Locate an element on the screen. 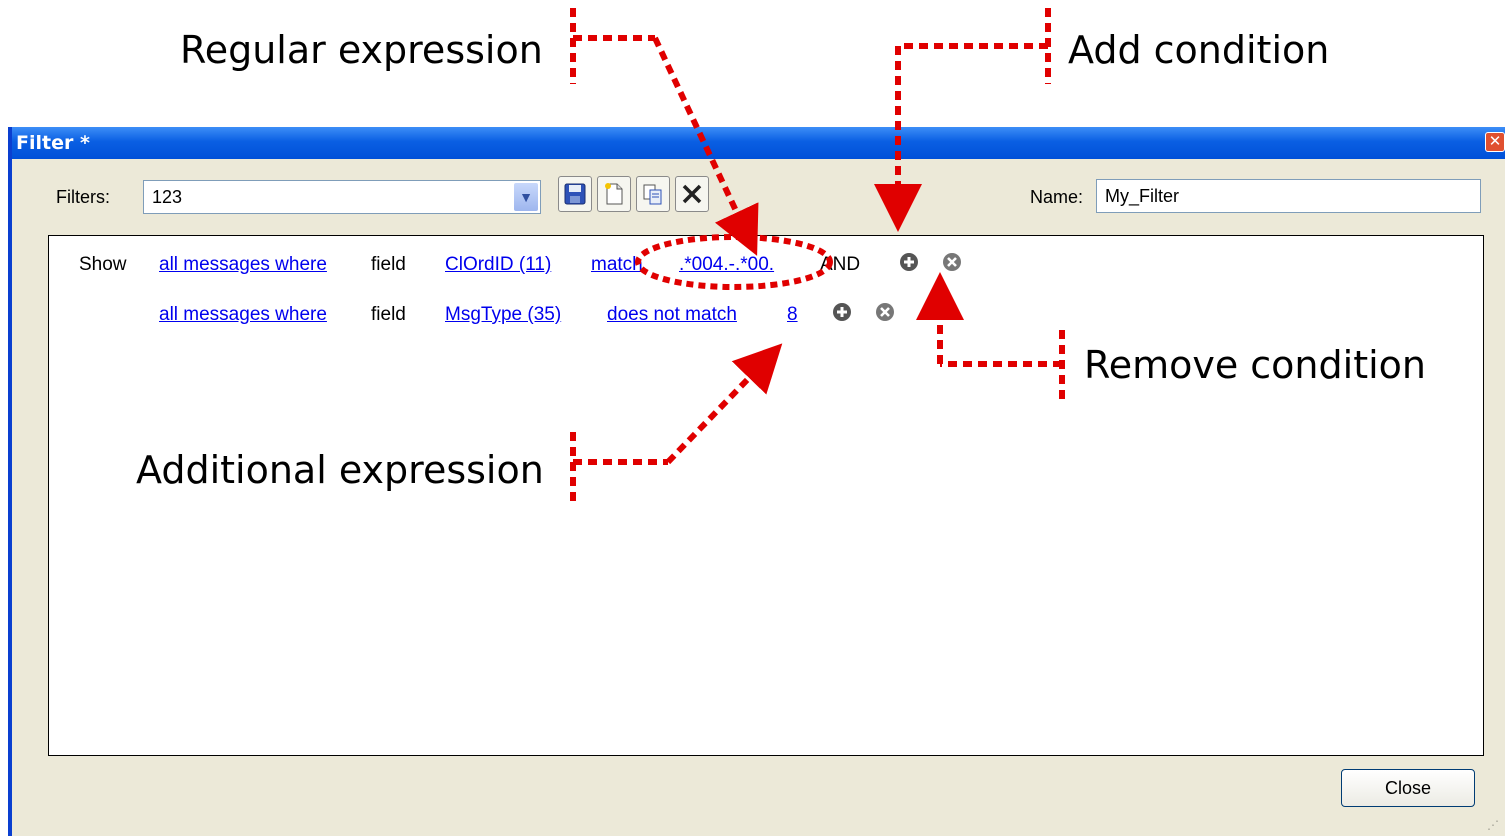 The width and height of the screenshot is (1505, 836). new-document-icon is located at coordinates (614, 194).